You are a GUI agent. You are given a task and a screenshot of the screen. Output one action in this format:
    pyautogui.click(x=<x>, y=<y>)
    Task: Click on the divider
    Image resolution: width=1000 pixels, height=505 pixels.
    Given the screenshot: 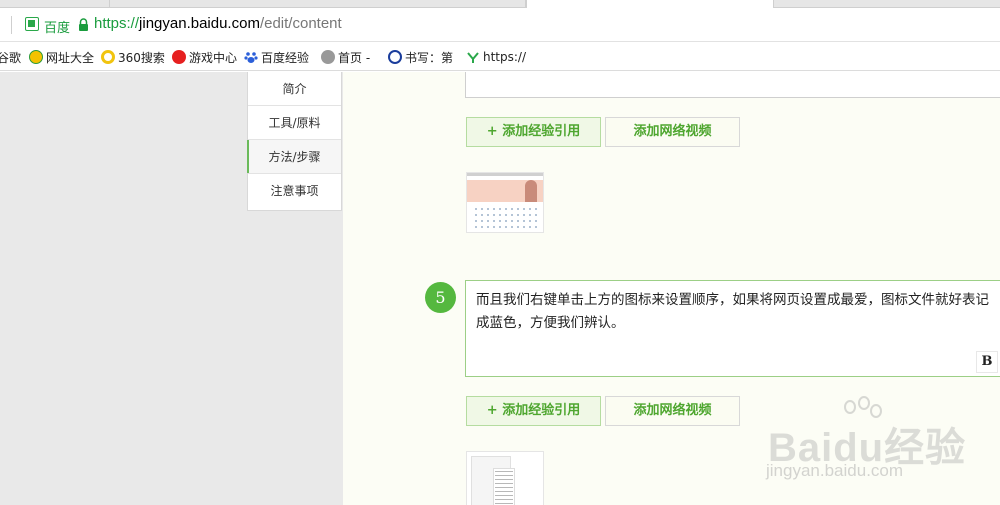 What is the action you would take?
    pyautogui.click(x=11, y=25)
    